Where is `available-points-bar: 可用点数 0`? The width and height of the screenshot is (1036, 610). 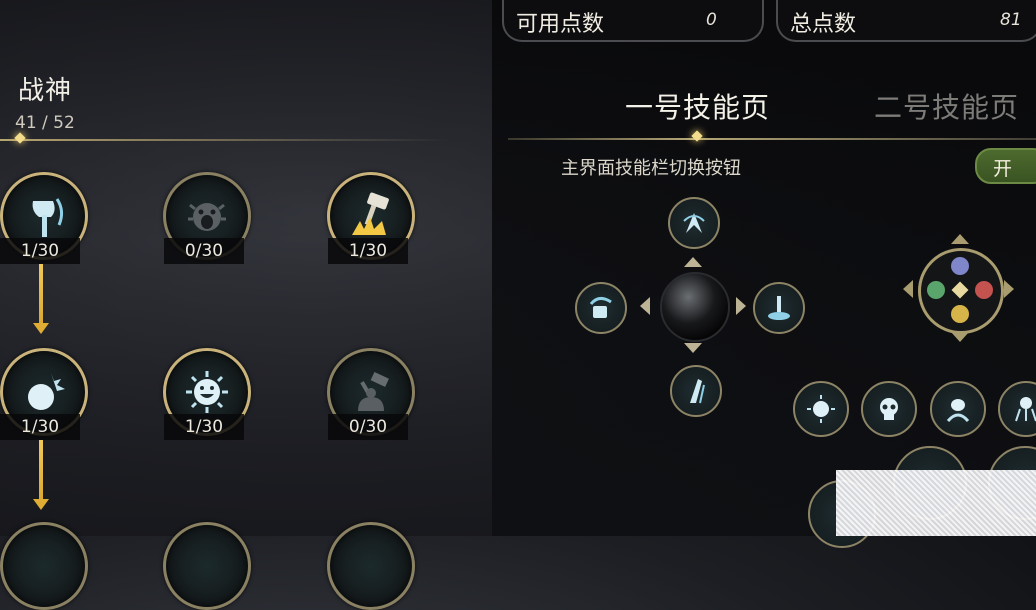 available-points-bar: 可用点数 0 is located at coordinates (633, 21).